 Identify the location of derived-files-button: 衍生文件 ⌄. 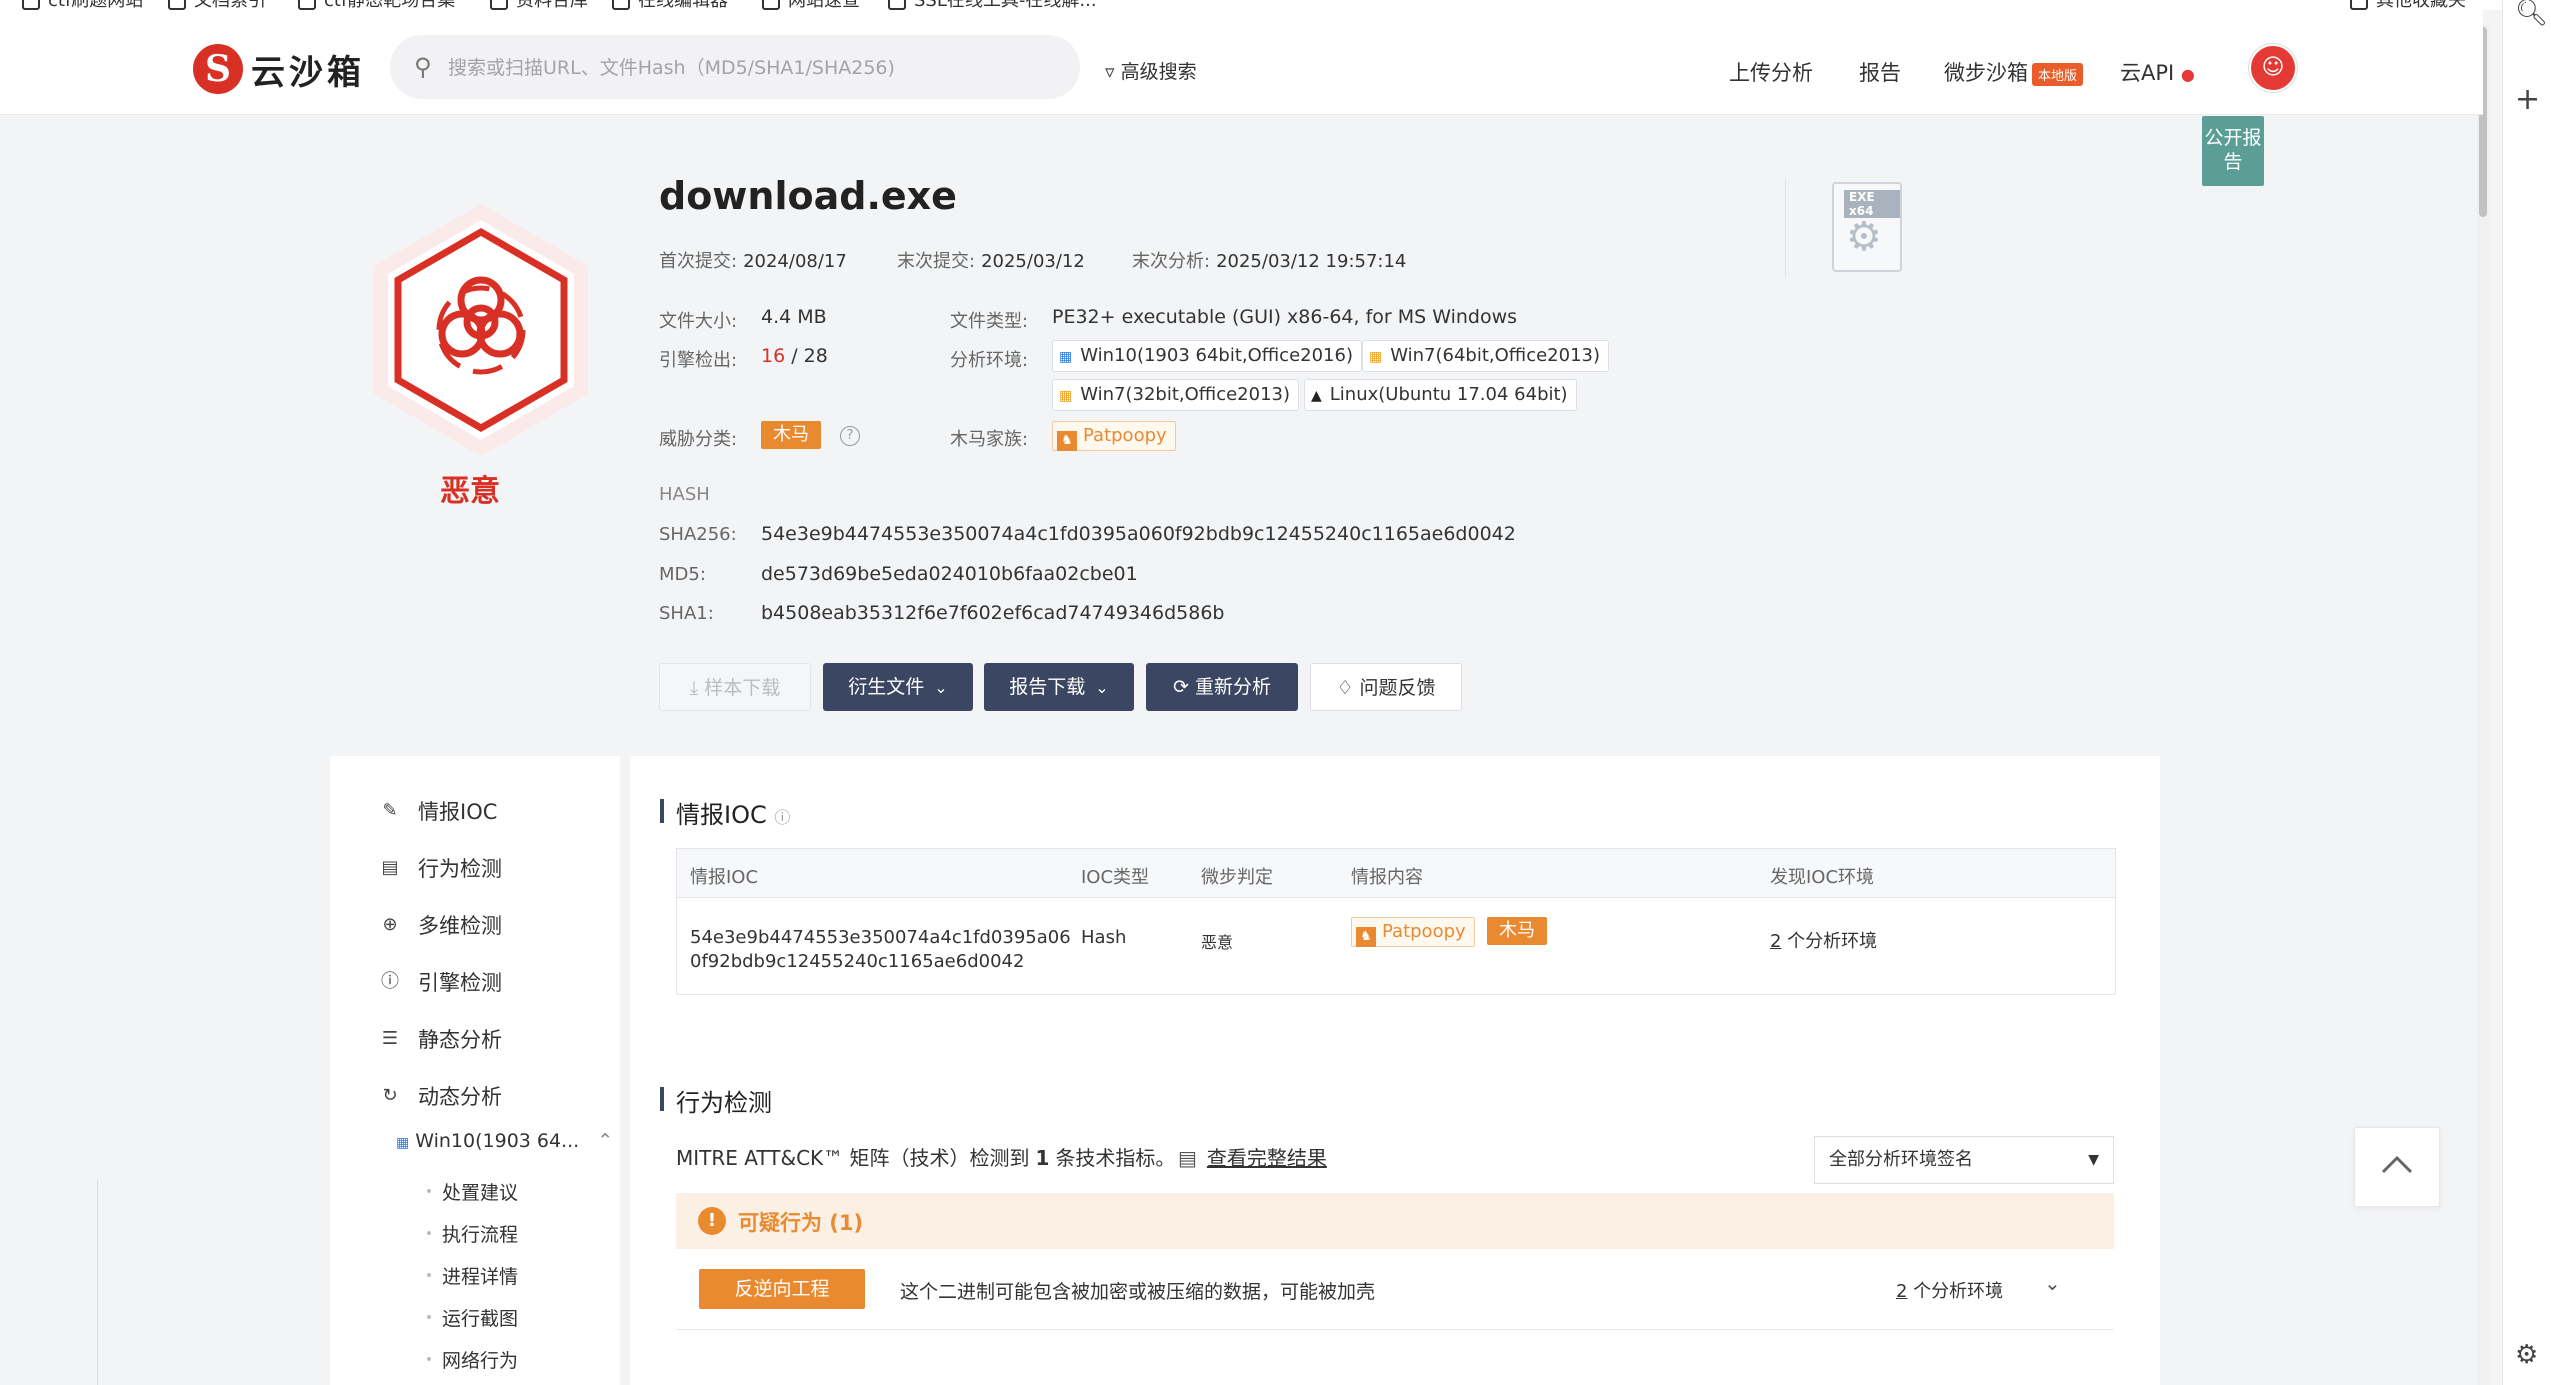
(898, 687).